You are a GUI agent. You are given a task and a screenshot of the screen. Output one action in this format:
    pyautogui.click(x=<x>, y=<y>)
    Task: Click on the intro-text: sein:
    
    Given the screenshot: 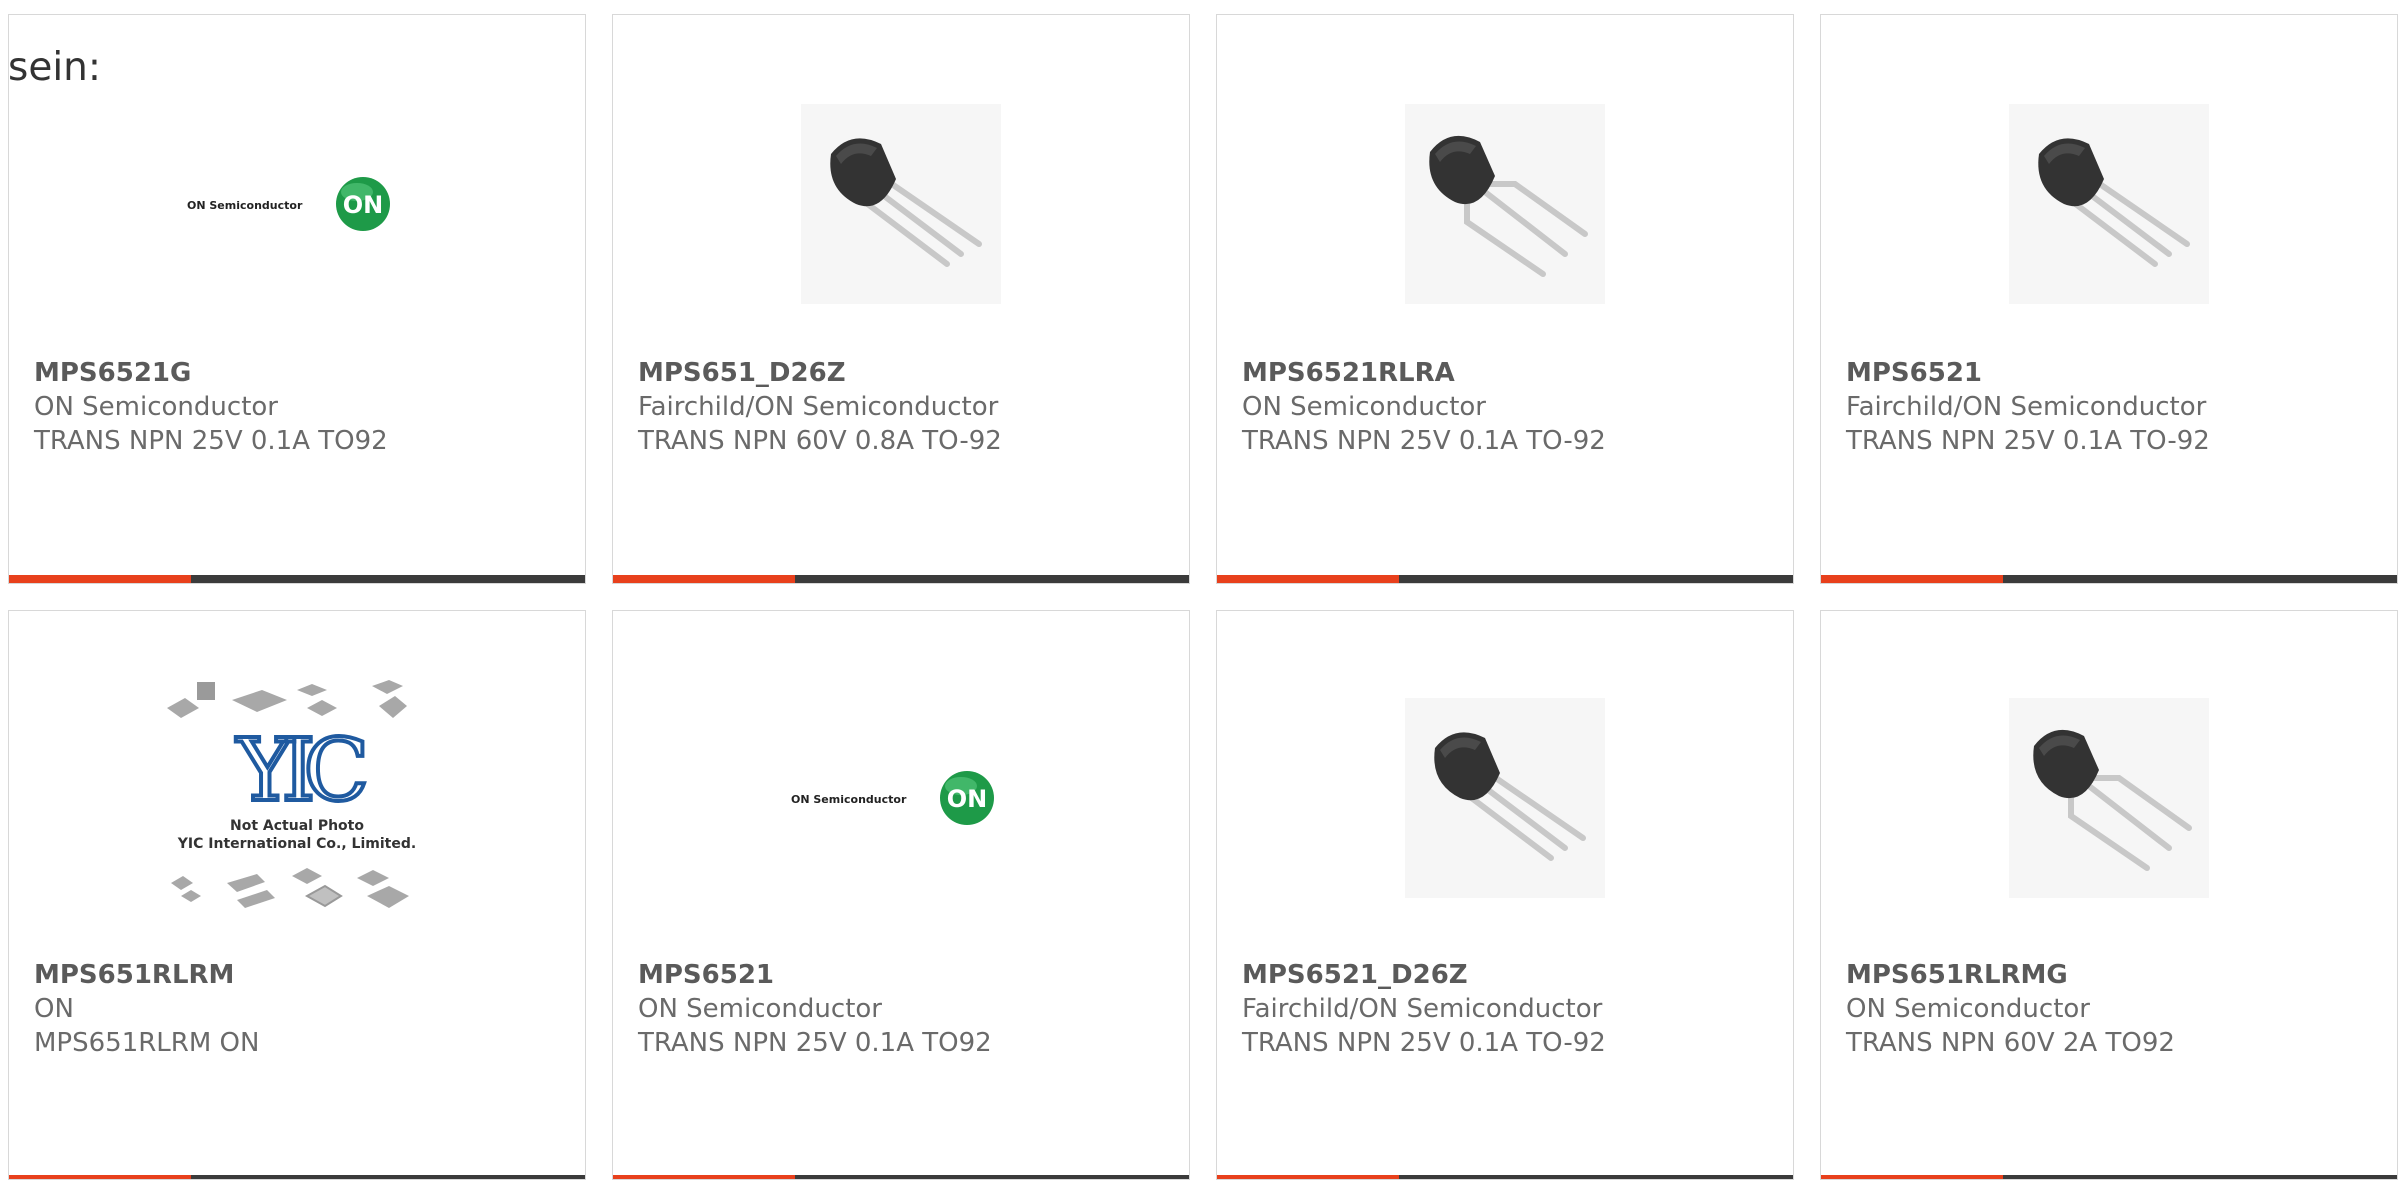 What is the action you would take?
    pyautogui.click(x=55, y=67)
    